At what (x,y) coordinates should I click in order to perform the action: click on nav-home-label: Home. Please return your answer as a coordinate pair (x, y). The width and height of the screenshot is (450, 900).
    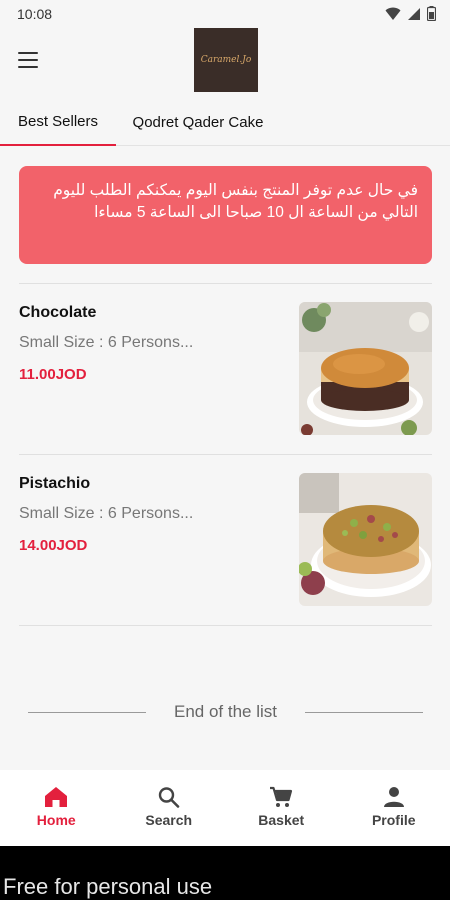
    Looking at the image, I should click on (56, 820).